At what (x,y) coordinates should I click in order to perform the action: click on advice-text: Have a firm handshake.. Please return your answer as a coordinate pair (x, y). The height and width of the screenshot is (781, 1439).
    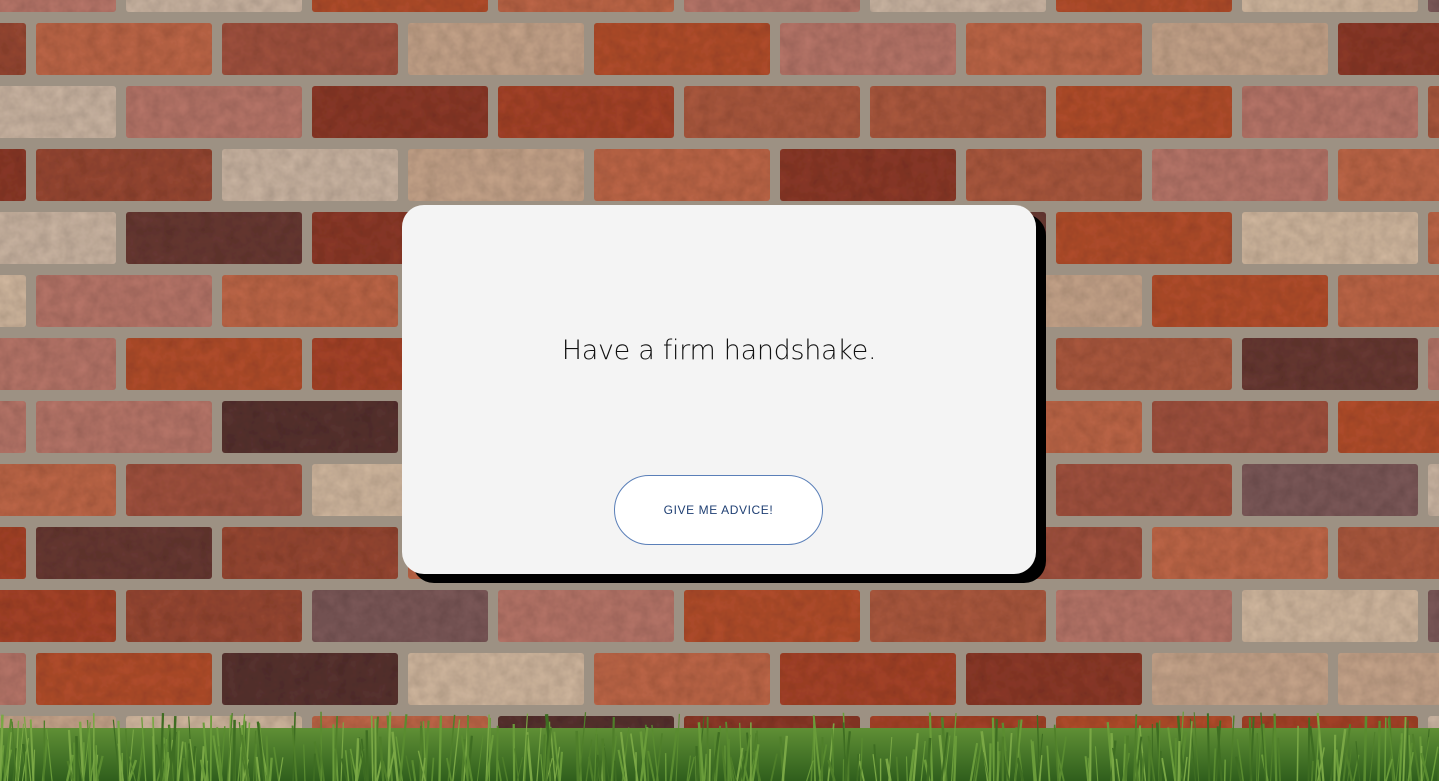
    Looking at the image, I should click on (719, 350).